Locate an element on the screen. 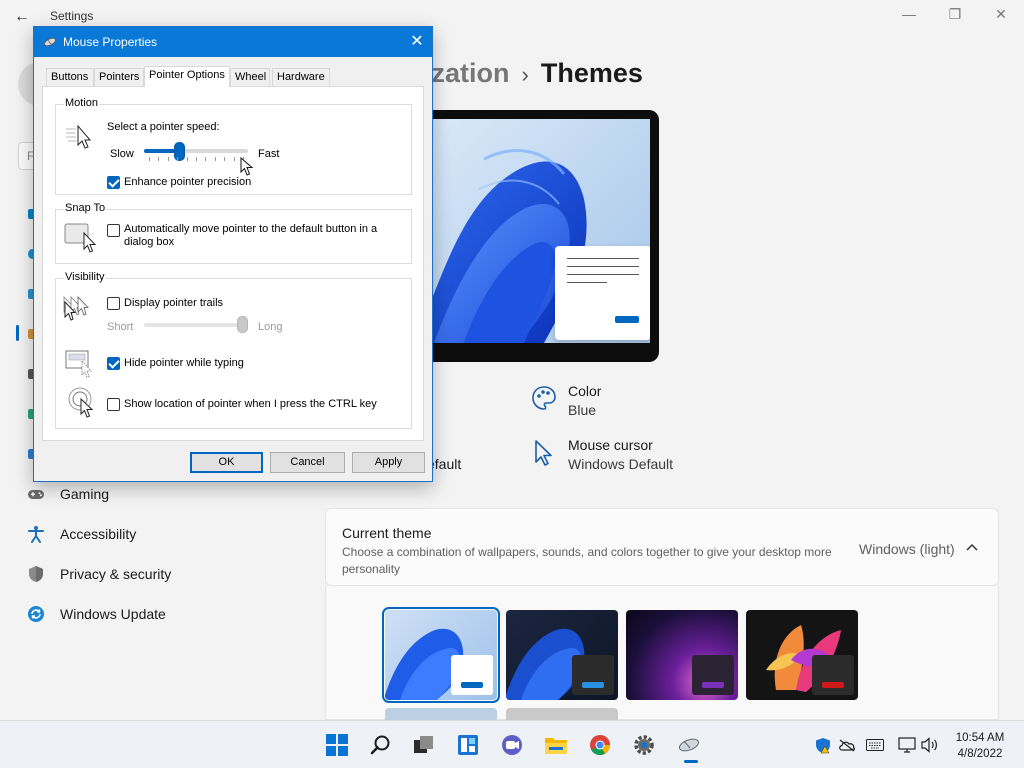  minimize-button: — is located at coordinates (909, 17).